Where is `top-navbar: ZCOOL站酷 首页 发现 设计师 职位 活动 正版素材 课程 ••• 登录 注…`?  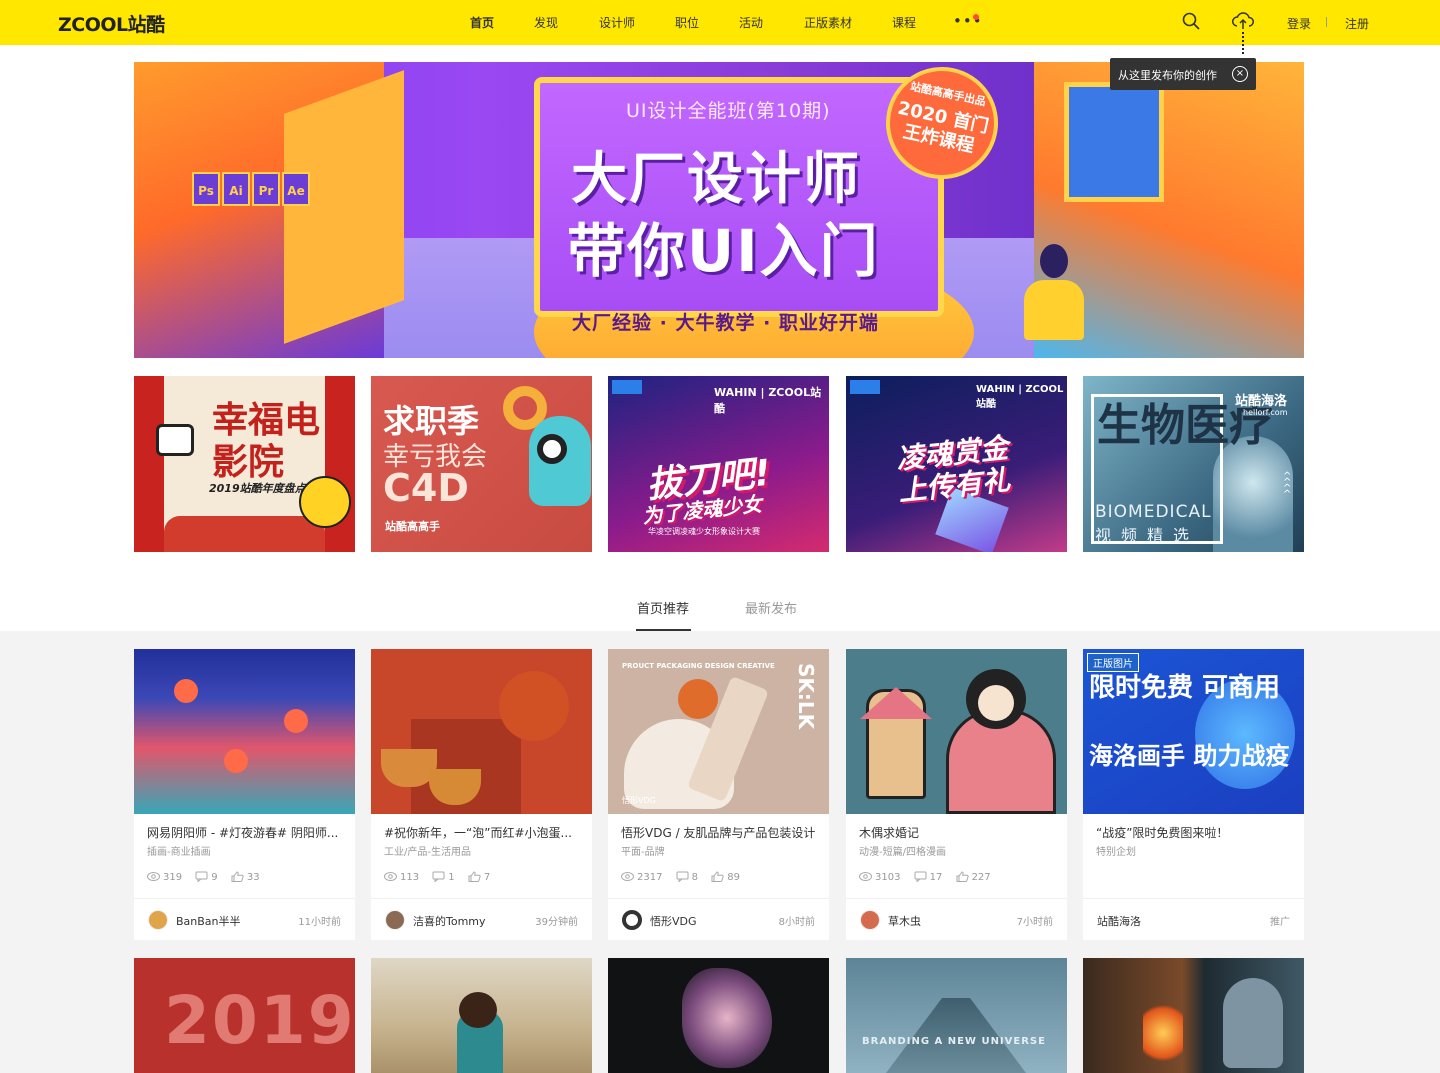 top-navbar: ZCOOL站酷 首页 发现 设计师 职位 活动 正版素材 课程 ••• 登录 注… is located at coordinates (720, 22).